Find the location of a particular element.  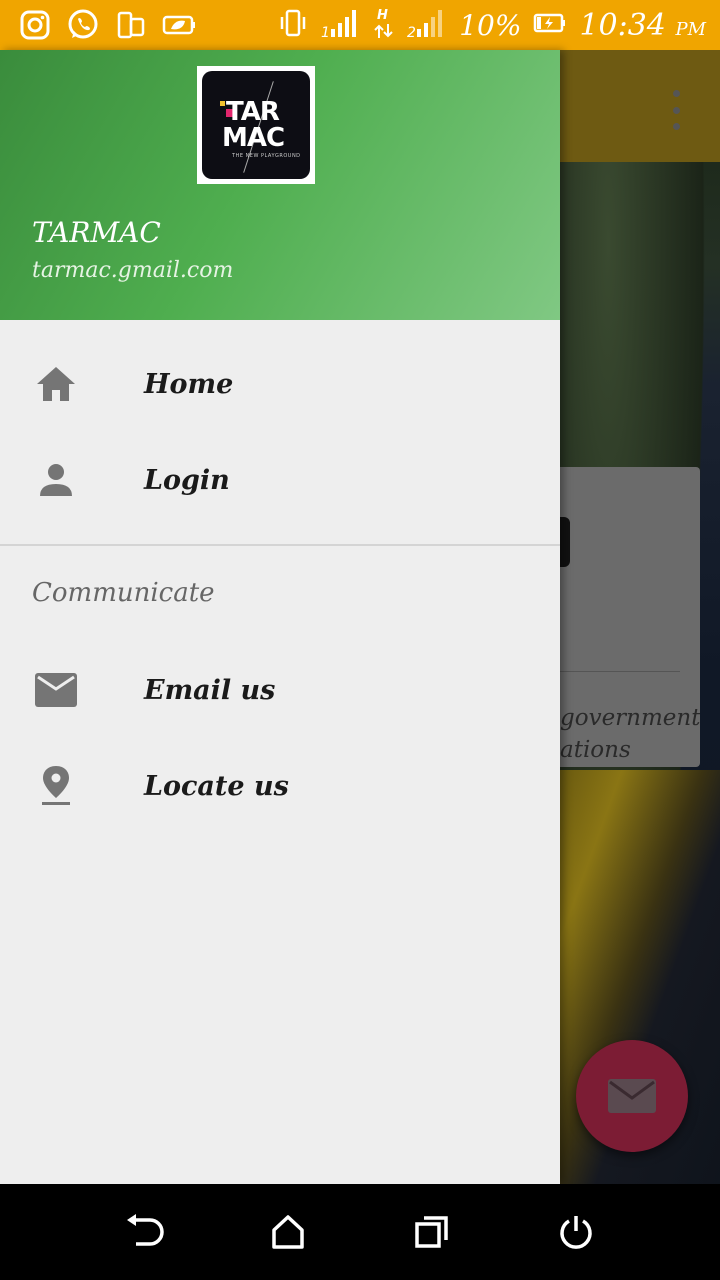

drawer-item-locate-us: Locate us is located at coordinates (280, 786).